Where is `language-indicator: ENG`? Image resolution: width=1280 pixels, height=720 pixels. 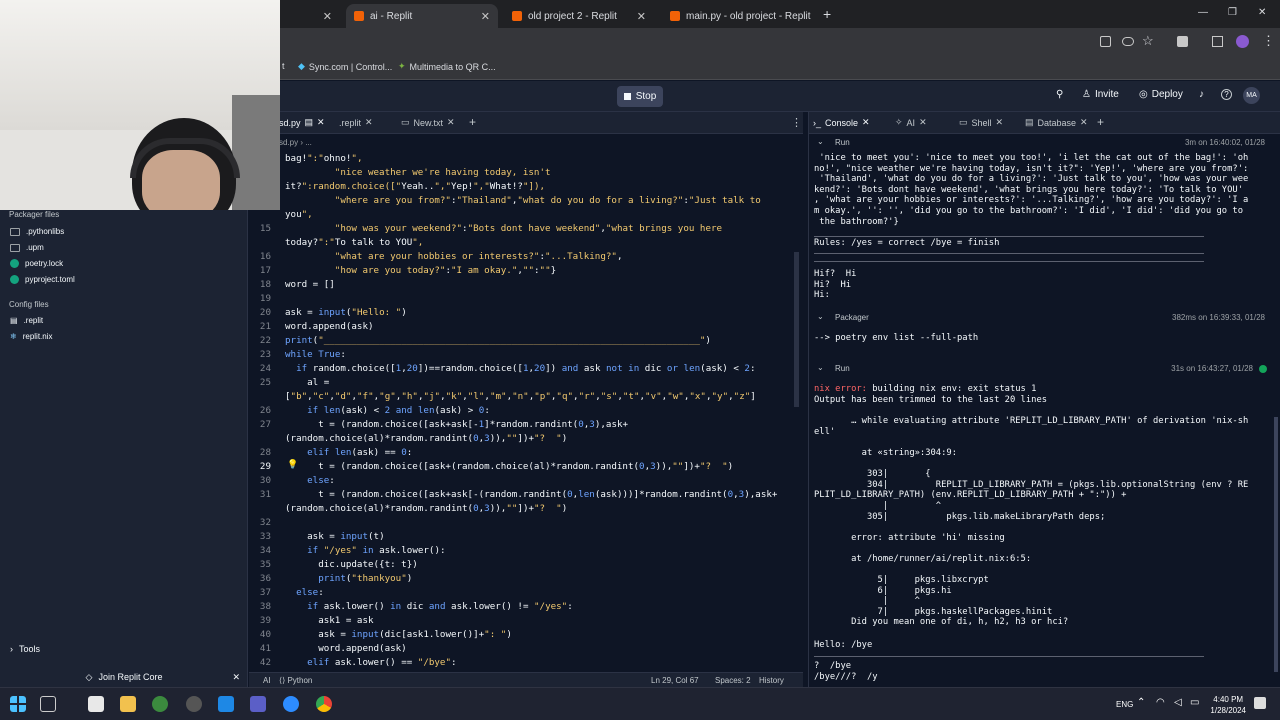
language-indicator: ENG is located at coordinates (1124, 704).